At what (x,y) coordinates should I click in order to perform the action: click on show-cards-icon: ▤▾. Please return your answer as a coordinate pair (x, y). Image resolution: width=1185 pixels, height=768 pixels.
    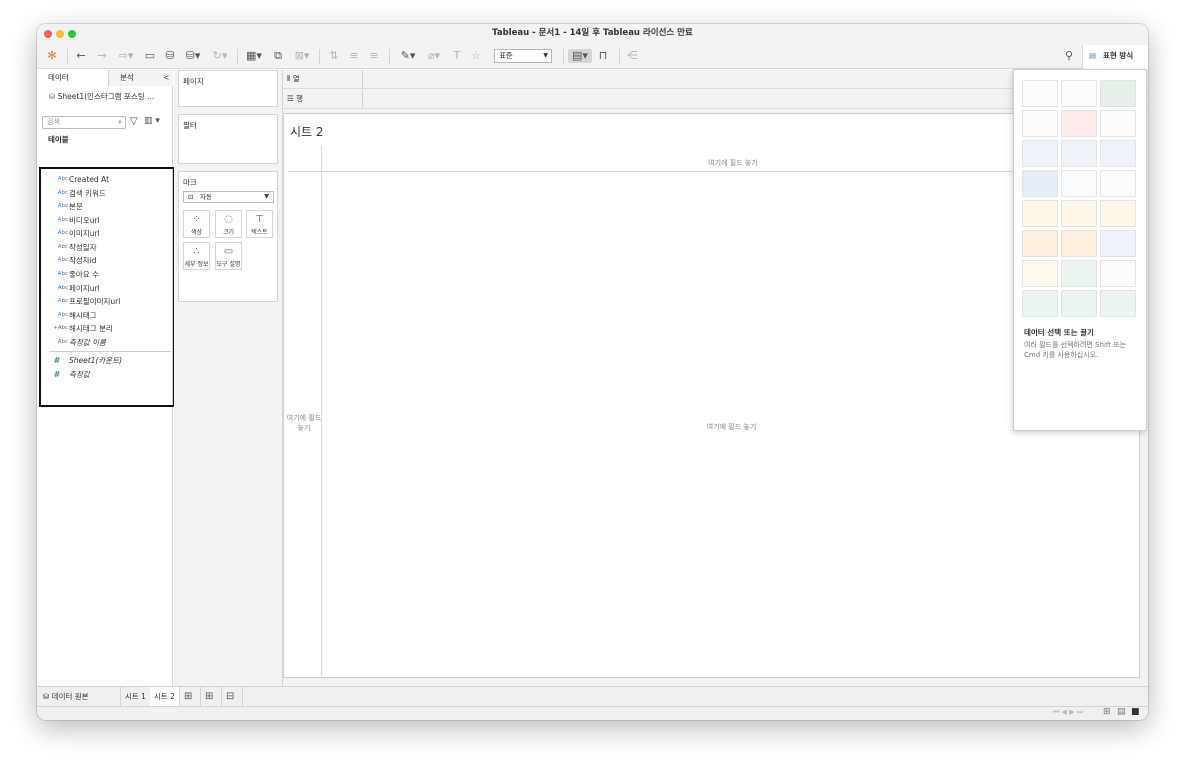
    Looking at the image, I should click on (580, 56).